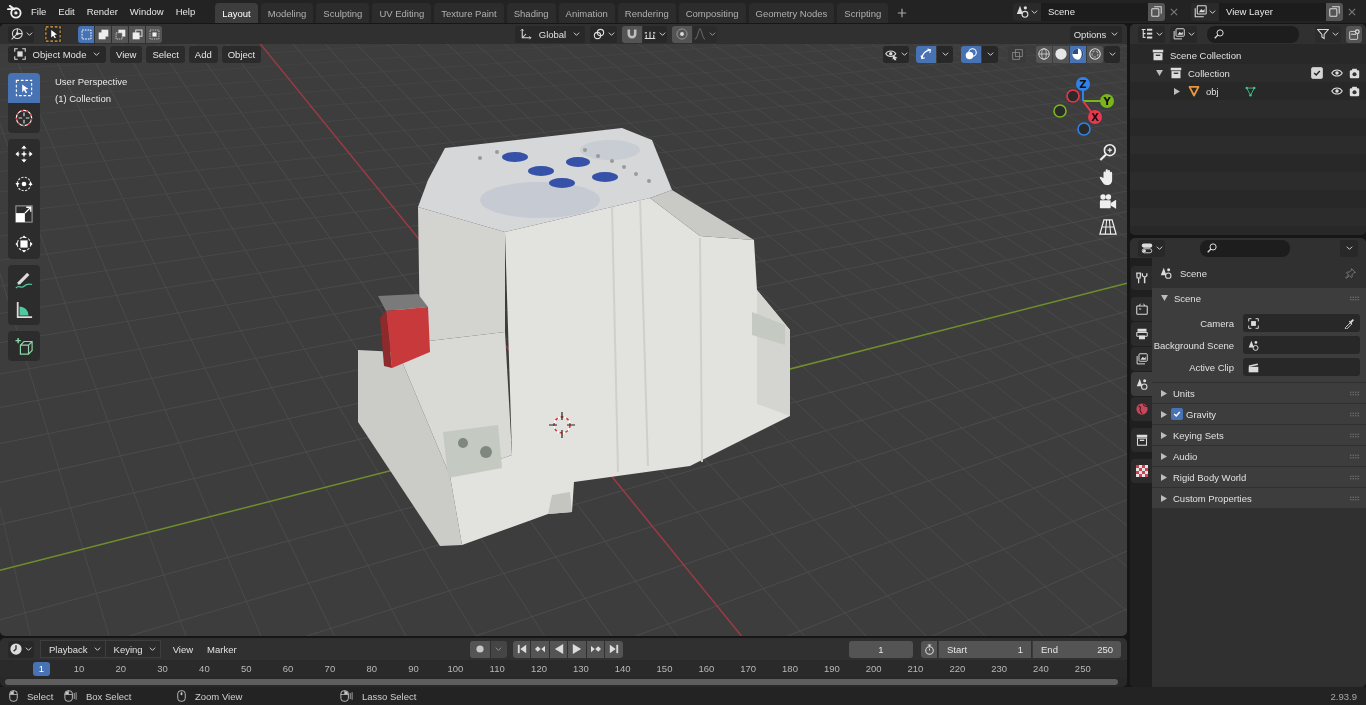 This screenshot has height=705, width=1366. Describe the element at coordinates (1076, 649) in the screenshot. I see `end-frame-field: End 250` at that location.